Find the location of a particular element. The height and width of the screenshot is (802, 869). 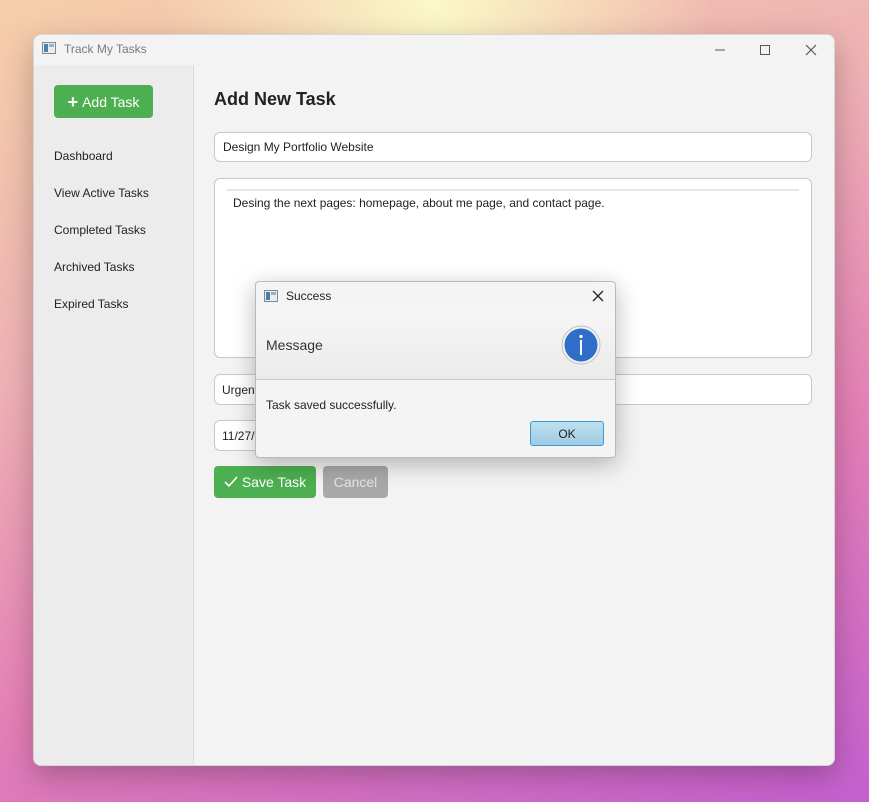

check-icon is located at coordinates (231, 482).